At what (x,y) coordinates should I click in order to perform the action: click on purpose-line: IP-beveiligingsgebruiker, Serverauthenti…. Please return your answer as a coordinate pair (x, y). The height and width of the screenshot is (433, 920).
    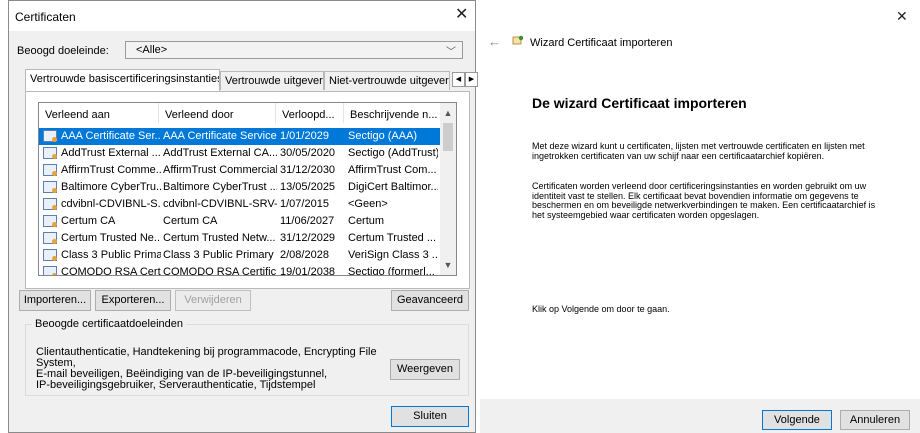
    Looking at the image, I should click on (176, 385).